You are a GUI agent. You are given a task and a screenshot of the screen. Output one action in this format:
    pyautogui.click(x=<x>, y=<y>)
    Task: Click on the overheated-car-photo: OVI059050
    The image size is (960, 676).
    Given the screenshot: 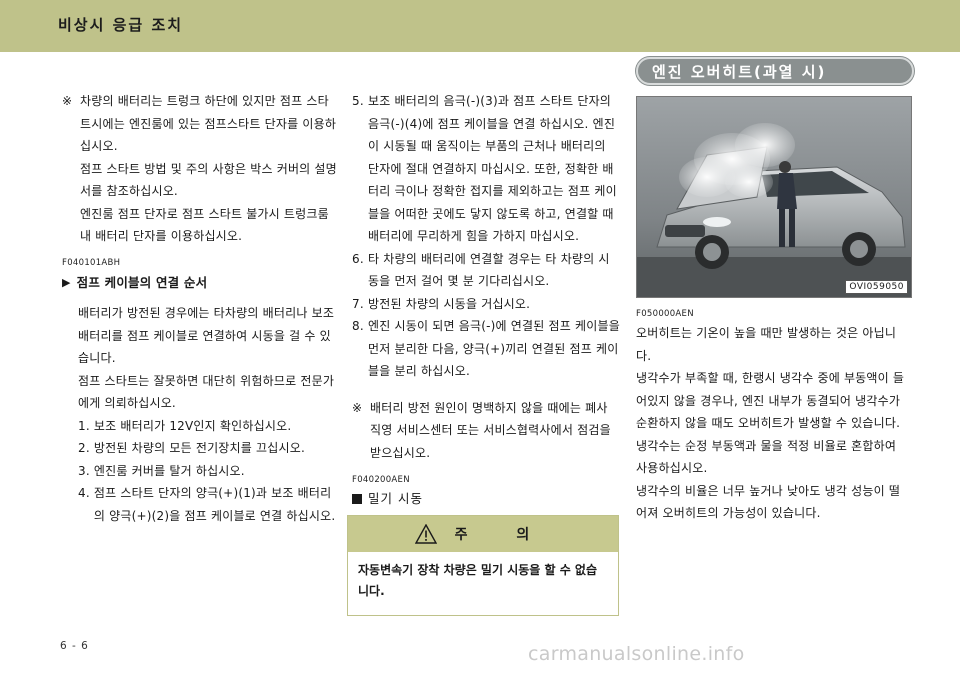 What is the action you would take?
    pyautogui.click(x=774, y=197)
    